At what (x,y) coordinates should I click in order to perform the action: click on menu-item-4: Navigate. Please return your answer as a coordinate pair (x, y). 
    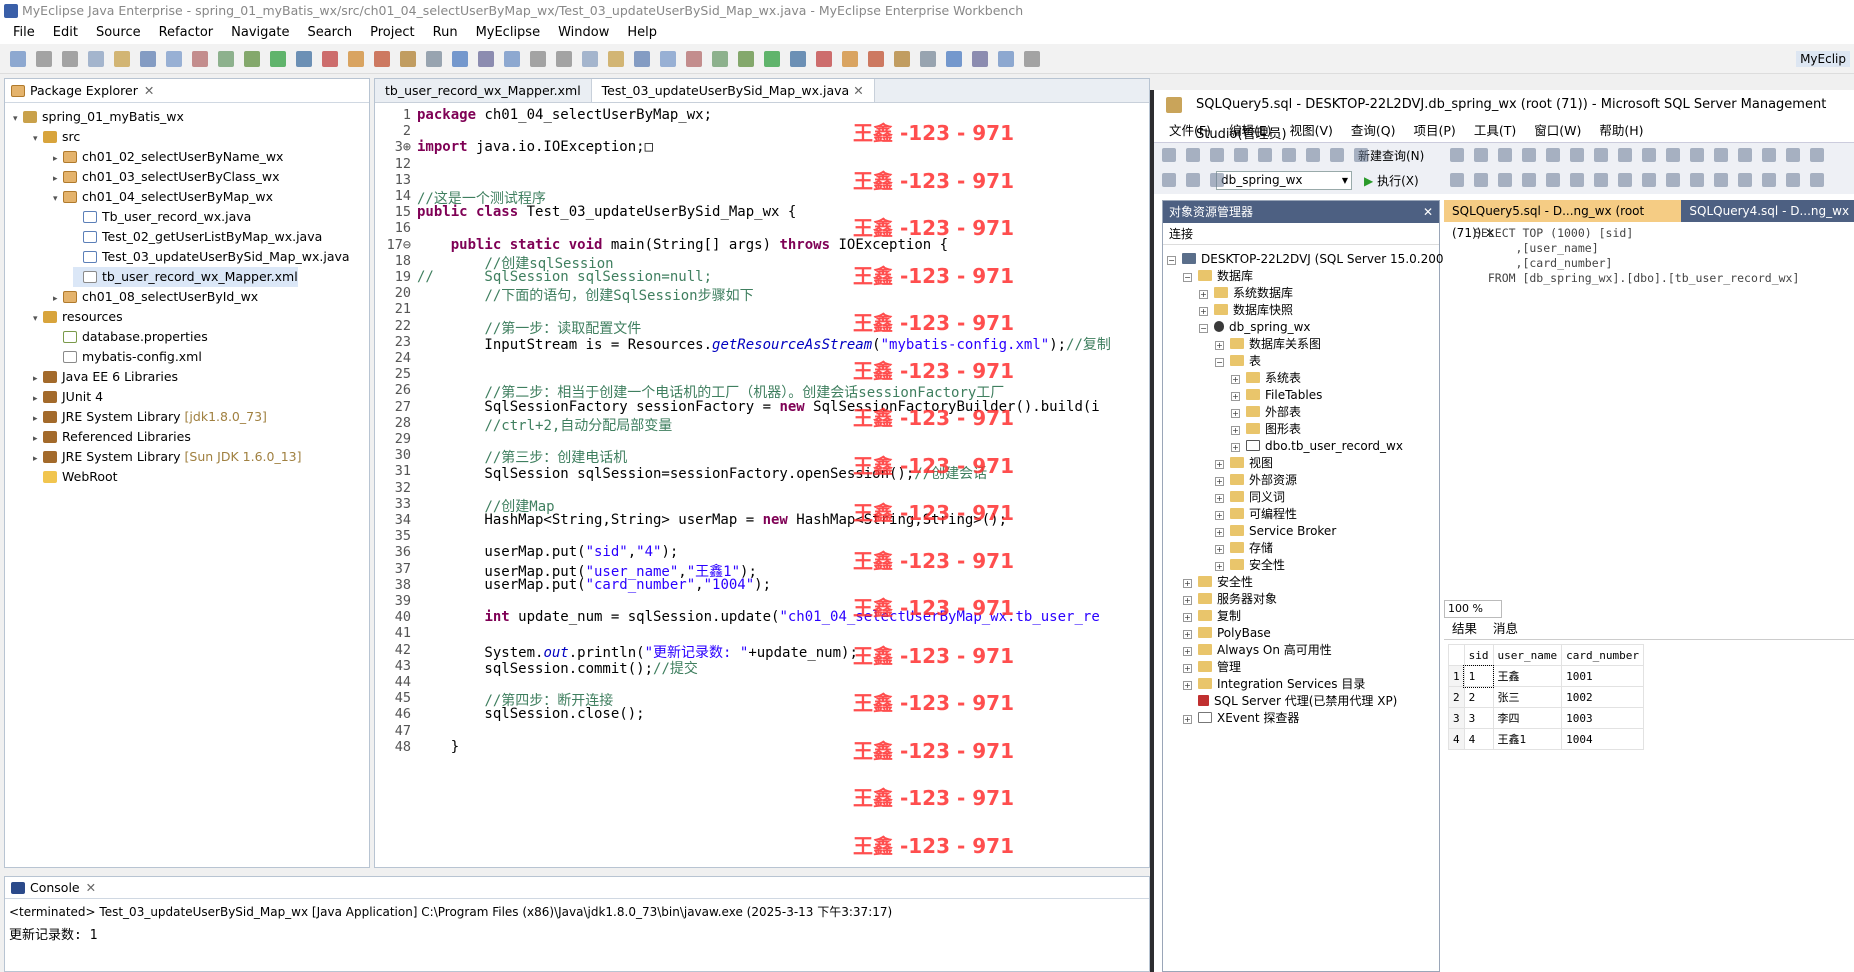
    Looking at the image, I should click on (260, 33).